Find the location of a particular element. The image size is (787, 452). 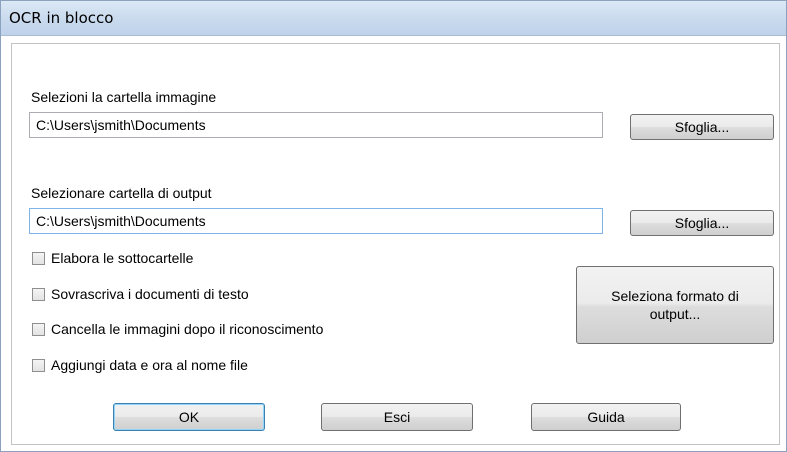

help-button: Guida is located at coordinates (606, 417).